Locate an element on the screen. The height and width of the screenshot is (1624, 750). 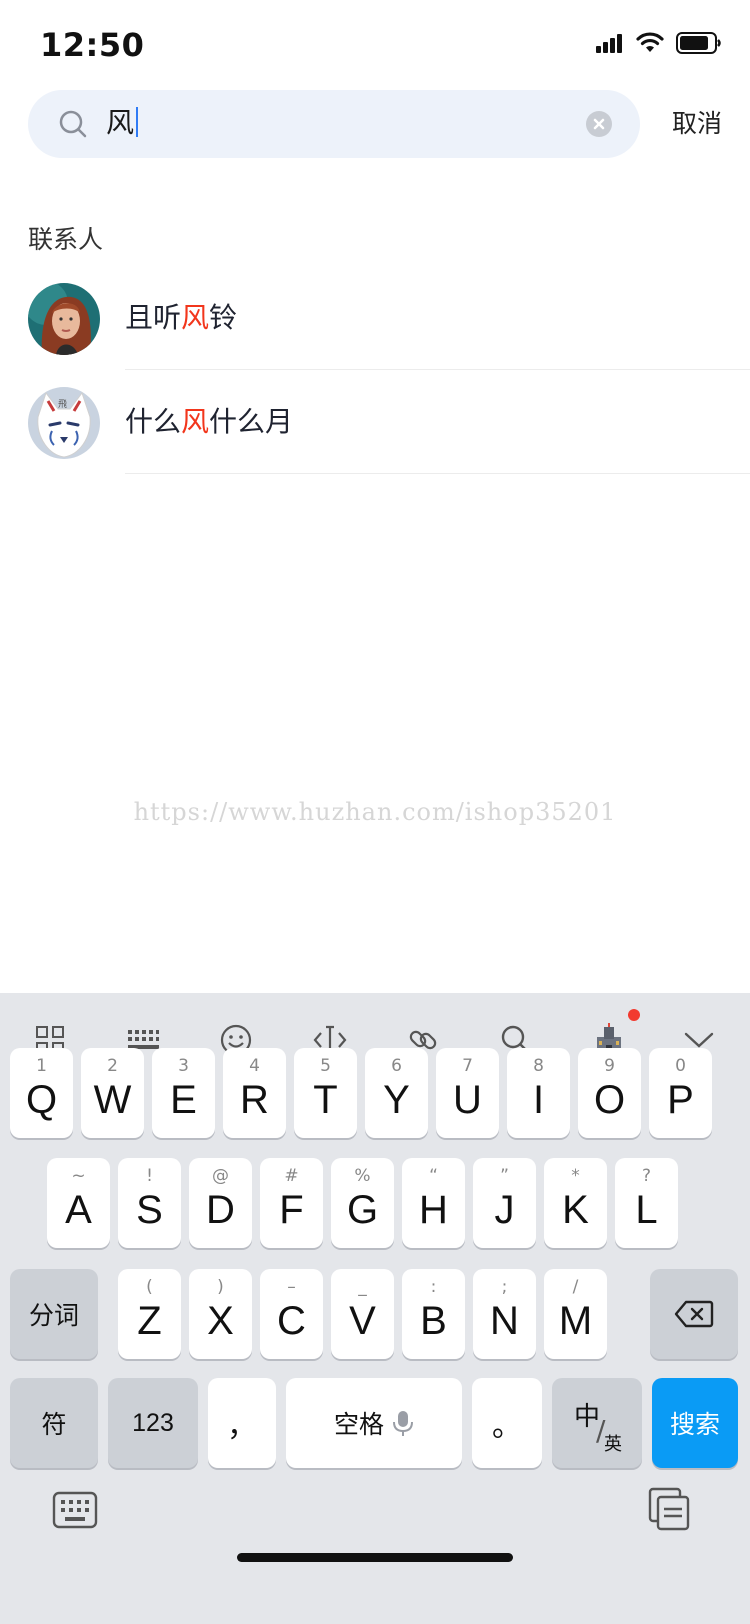
segment-key: 分词 is located at coordinates (54, 1314).